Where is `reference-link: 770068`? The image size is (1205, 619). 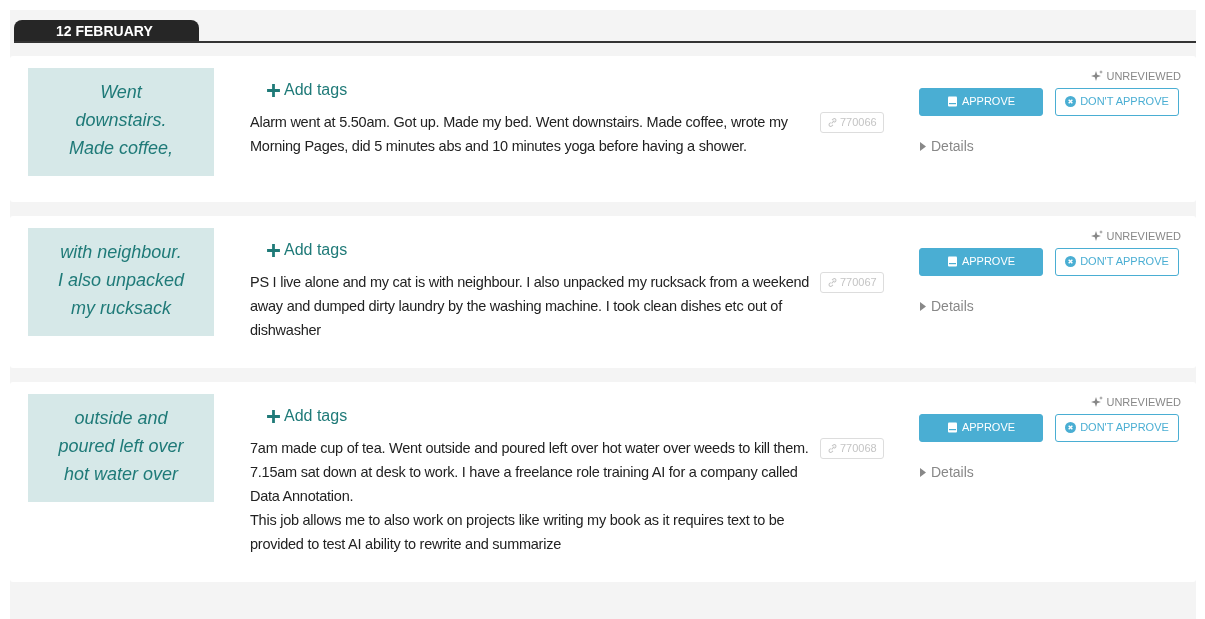
reference-link: 770068 is located at coordinates (852, 448).